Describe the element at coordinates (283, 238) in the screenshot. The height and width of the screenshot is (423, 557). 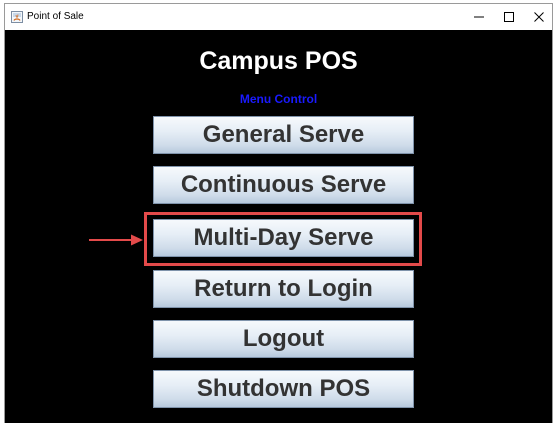
I see `multi-day-serve-button: Multi-Day Serve` at that location.